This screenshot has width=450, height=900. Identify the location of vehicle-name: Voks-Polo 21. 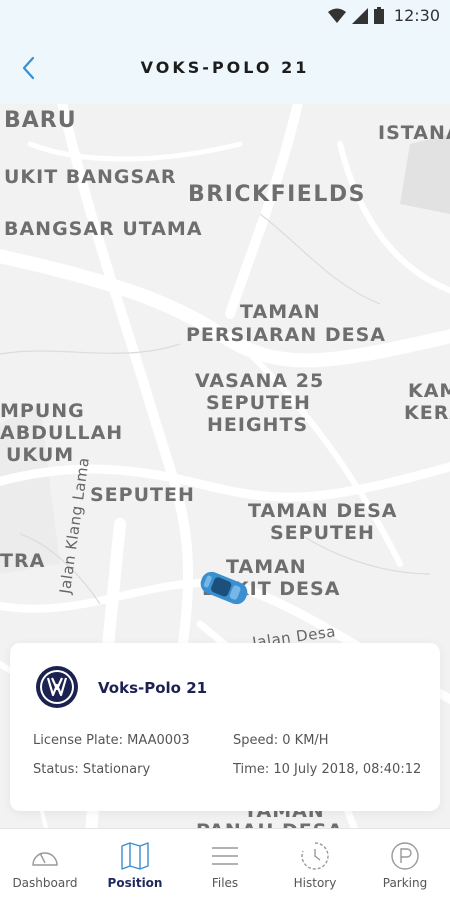
(153, 688).